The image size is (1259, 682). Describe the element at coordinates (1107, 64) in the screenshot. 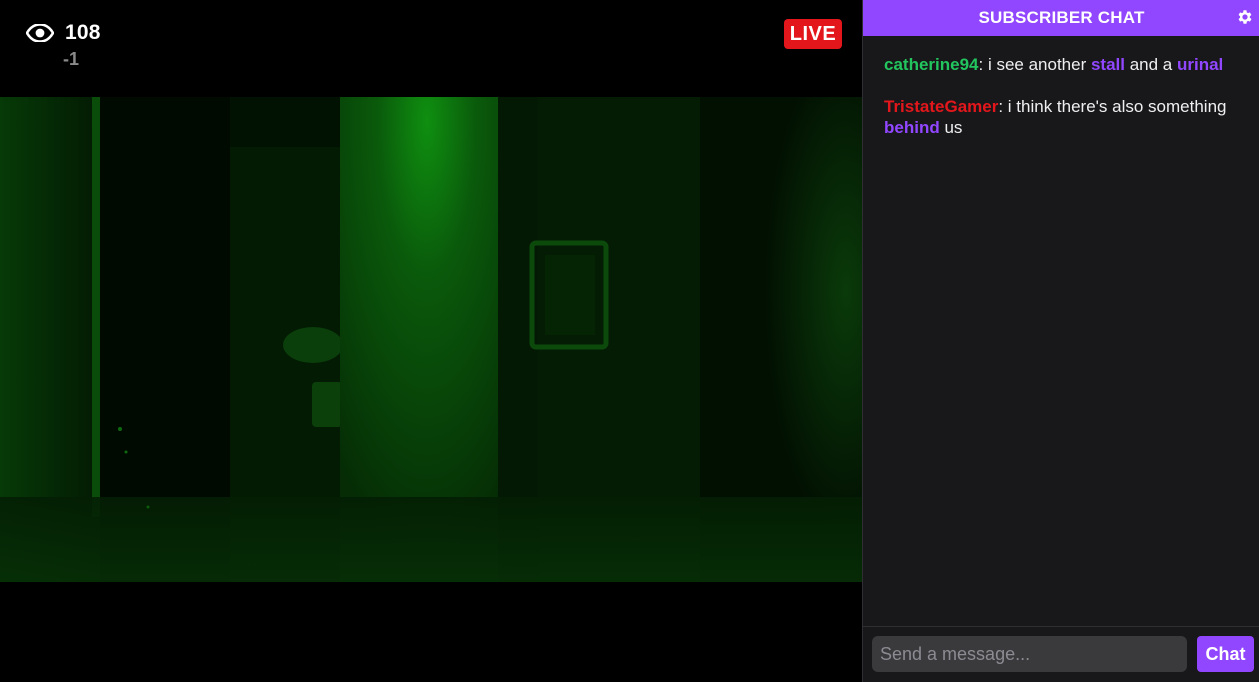

I see `chat-keyword: stall` at that location.